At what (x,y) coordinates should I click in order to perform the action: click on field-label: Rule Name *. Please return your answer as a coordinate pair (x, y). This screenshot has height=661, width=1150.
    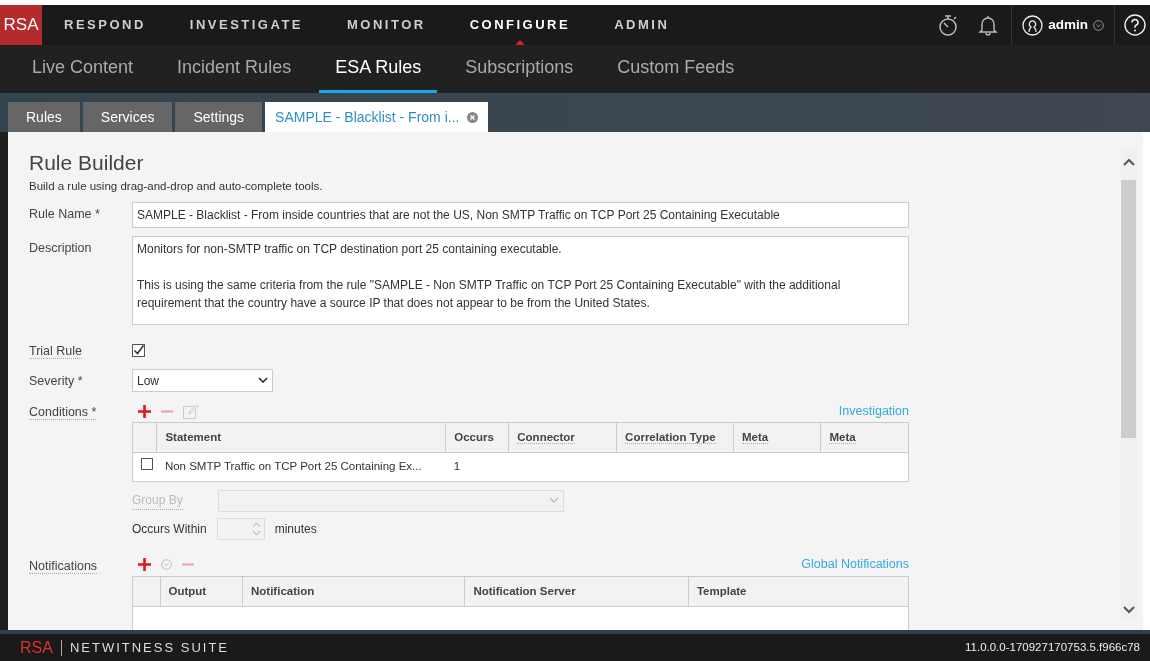
    Looking at the image, I should click on (64, 214).